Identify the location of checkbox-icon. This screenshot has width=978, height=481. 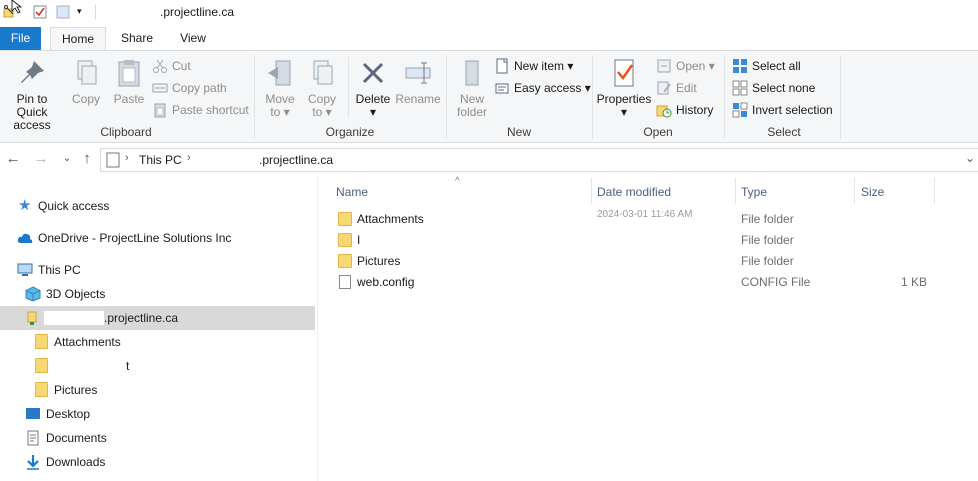
(40, 12).